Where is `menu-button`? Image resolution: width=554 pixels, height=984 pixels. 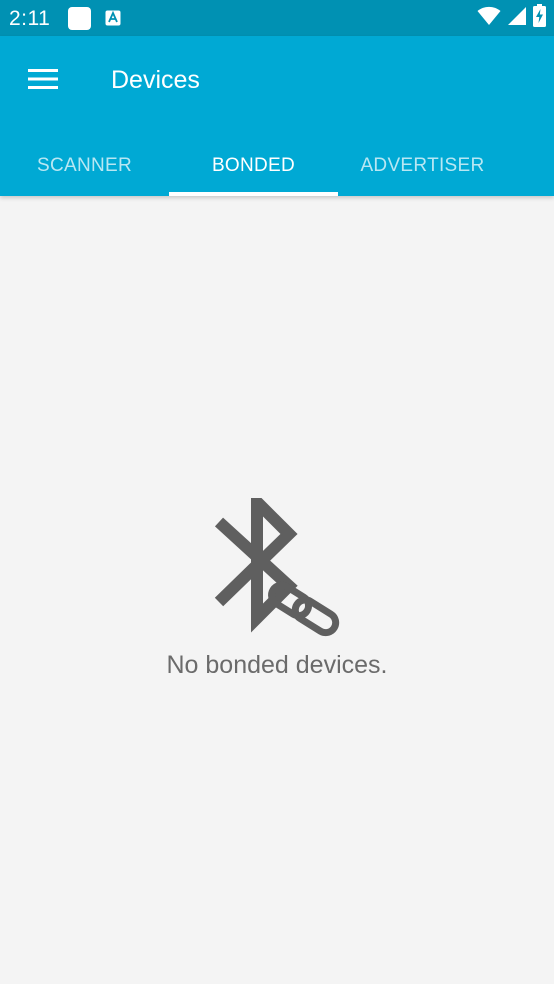 menu-button is located at coordinates (43, 81).